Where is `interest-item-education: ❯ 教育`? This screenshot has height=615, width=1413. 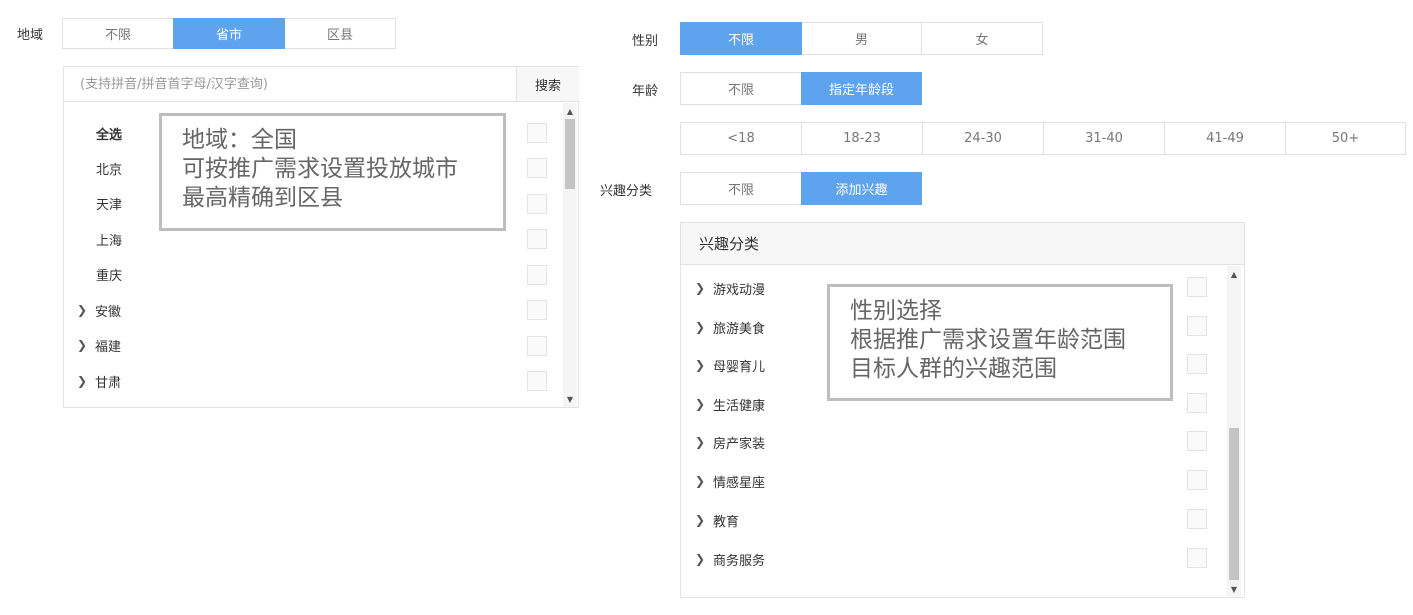
interest-item-education: ❯ 教育 is located at coordinates (717, 520).